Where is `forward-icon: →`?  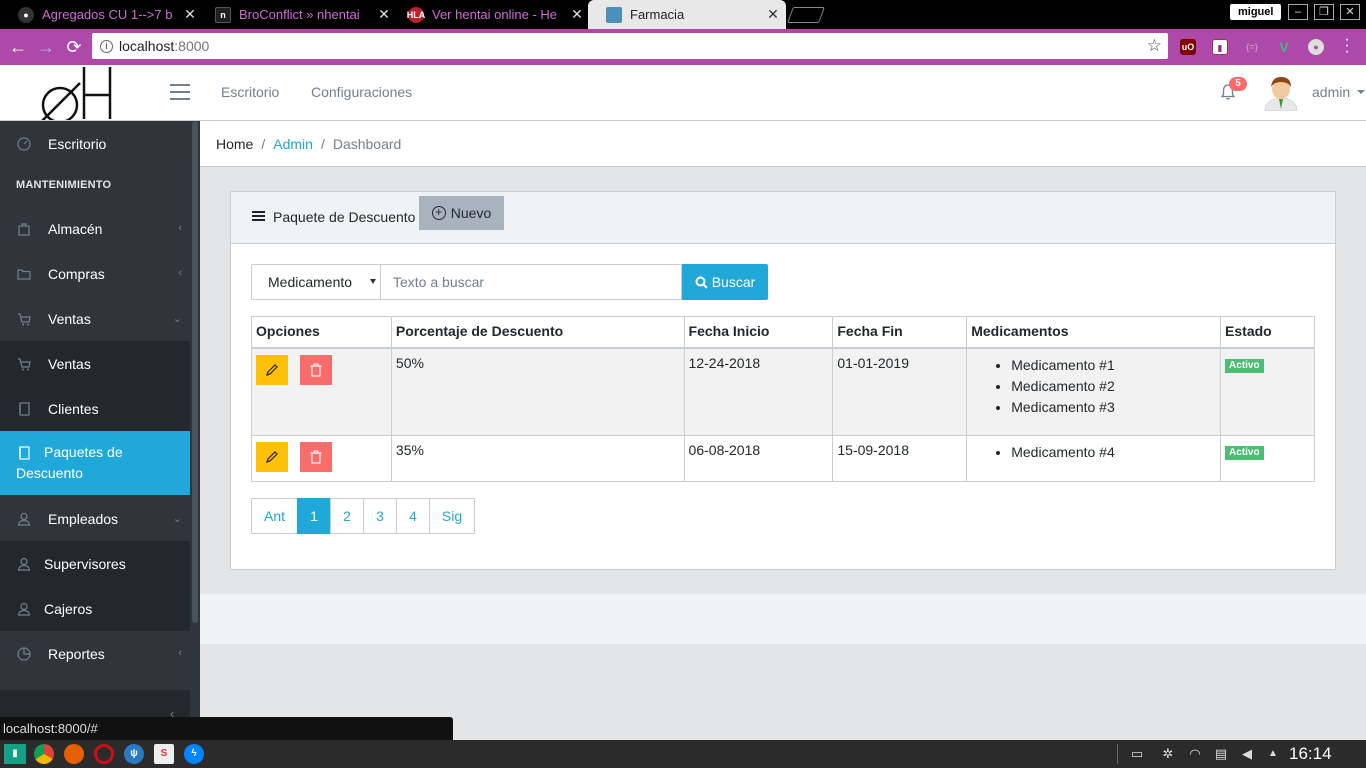
forward-icon: → is located at coordinates (46, 47).